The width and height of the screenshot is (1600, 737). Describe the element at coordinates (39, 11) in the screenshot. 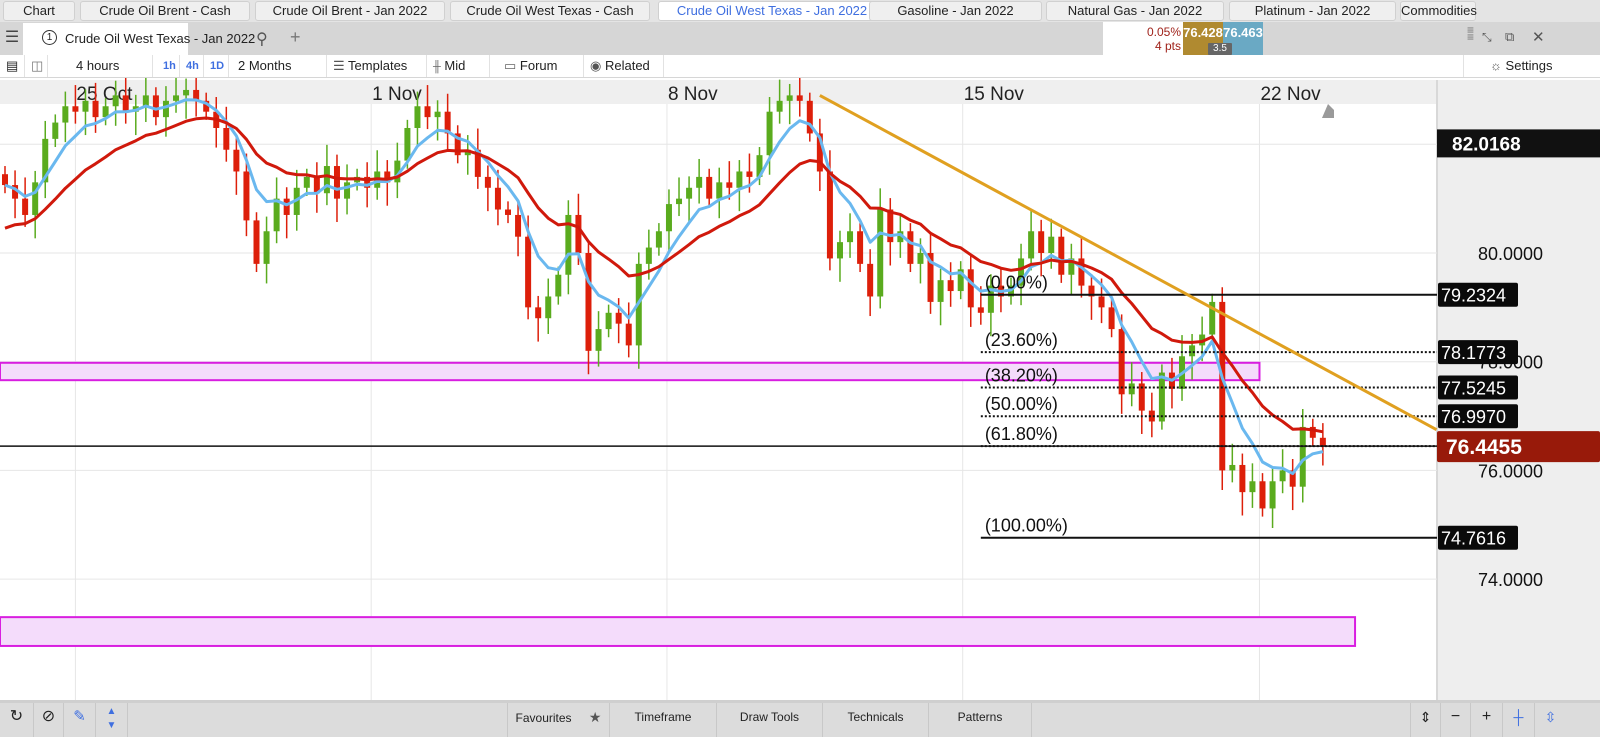

I see `tab-chart: Chart` at that location.